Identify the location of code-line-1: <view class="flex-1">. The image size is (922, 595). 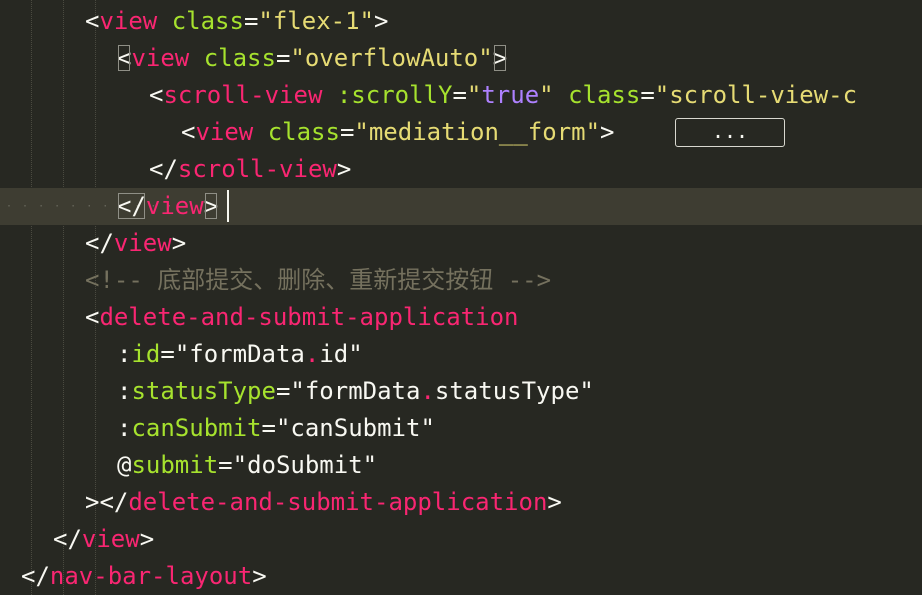
(461, 21).